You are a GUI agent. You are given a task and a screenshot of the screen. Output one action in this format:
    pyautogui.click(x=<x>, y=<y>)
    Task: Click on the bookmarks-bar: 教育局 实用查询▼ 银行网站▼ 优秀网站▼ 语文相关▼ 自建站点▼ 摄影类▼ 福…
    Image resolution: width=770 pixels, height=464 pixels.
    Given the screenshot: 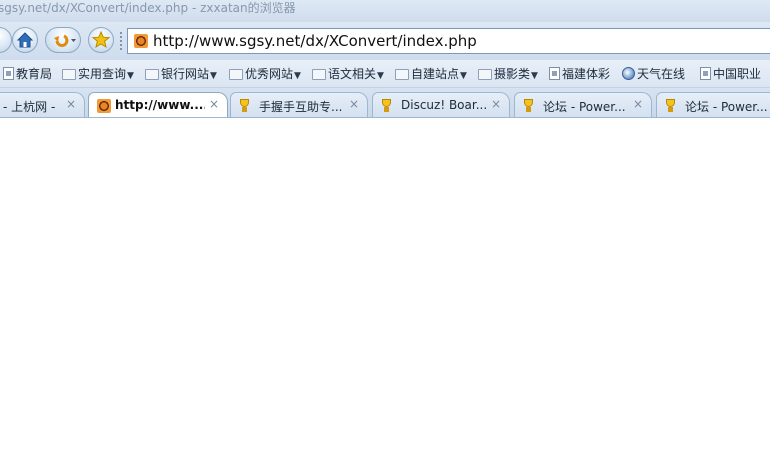 What is the action you would take?
    pyautogui.click(x=385, y=74)
    